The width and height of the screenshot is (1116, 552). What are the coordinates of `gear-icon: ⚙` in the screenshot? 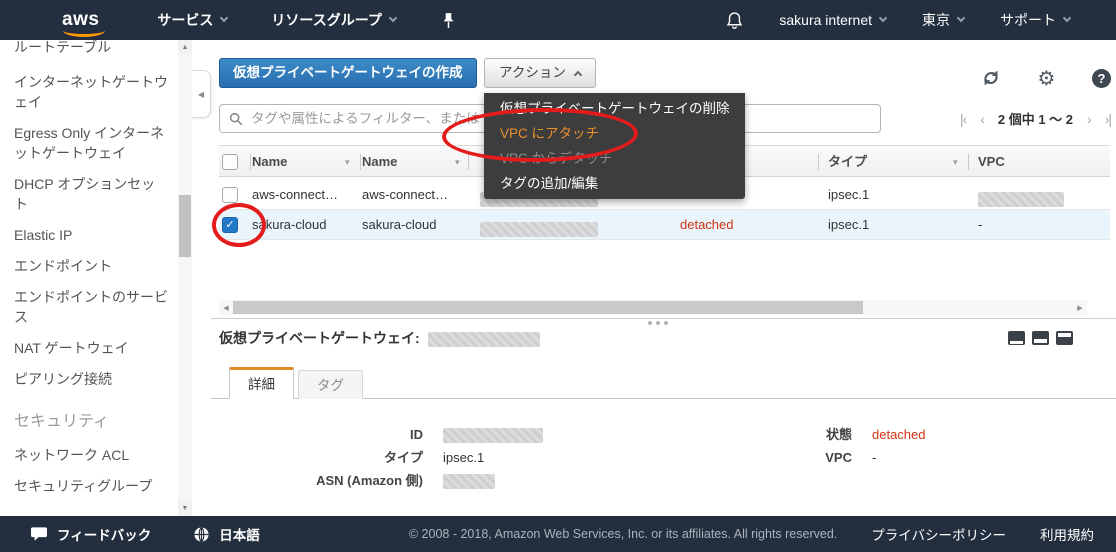 It's located at (1047, 78).